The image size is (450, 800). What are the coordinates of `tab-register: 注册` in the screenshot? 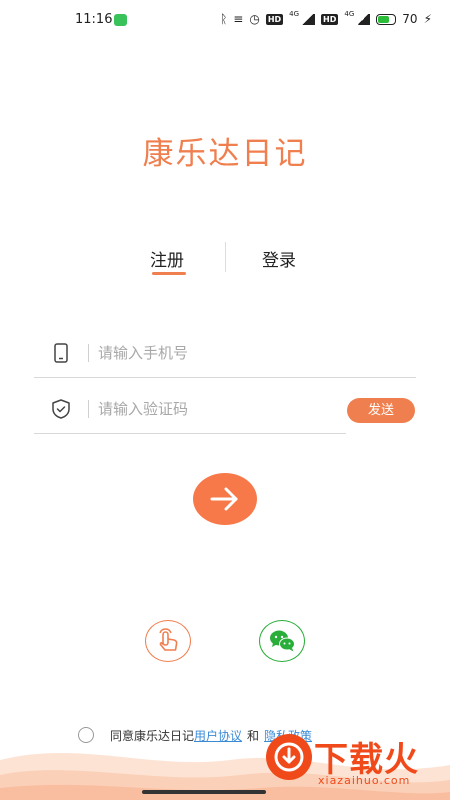 It's located at (167, 258).